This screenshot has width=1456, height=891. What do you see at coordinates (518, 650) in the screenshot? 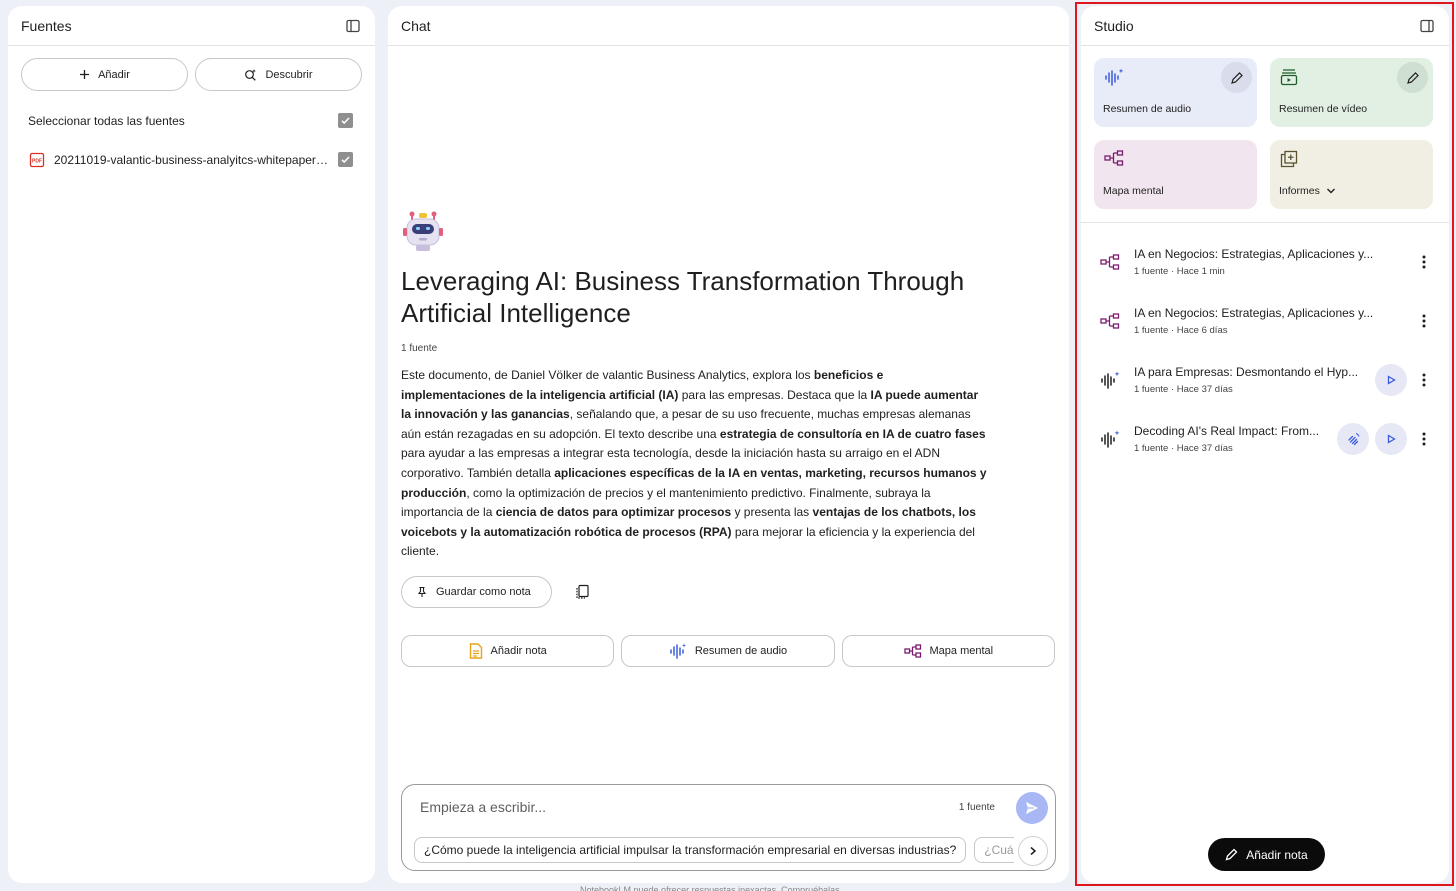
I see `add-note-quick-label: Añadir nota` at bounding box center [518, 650].